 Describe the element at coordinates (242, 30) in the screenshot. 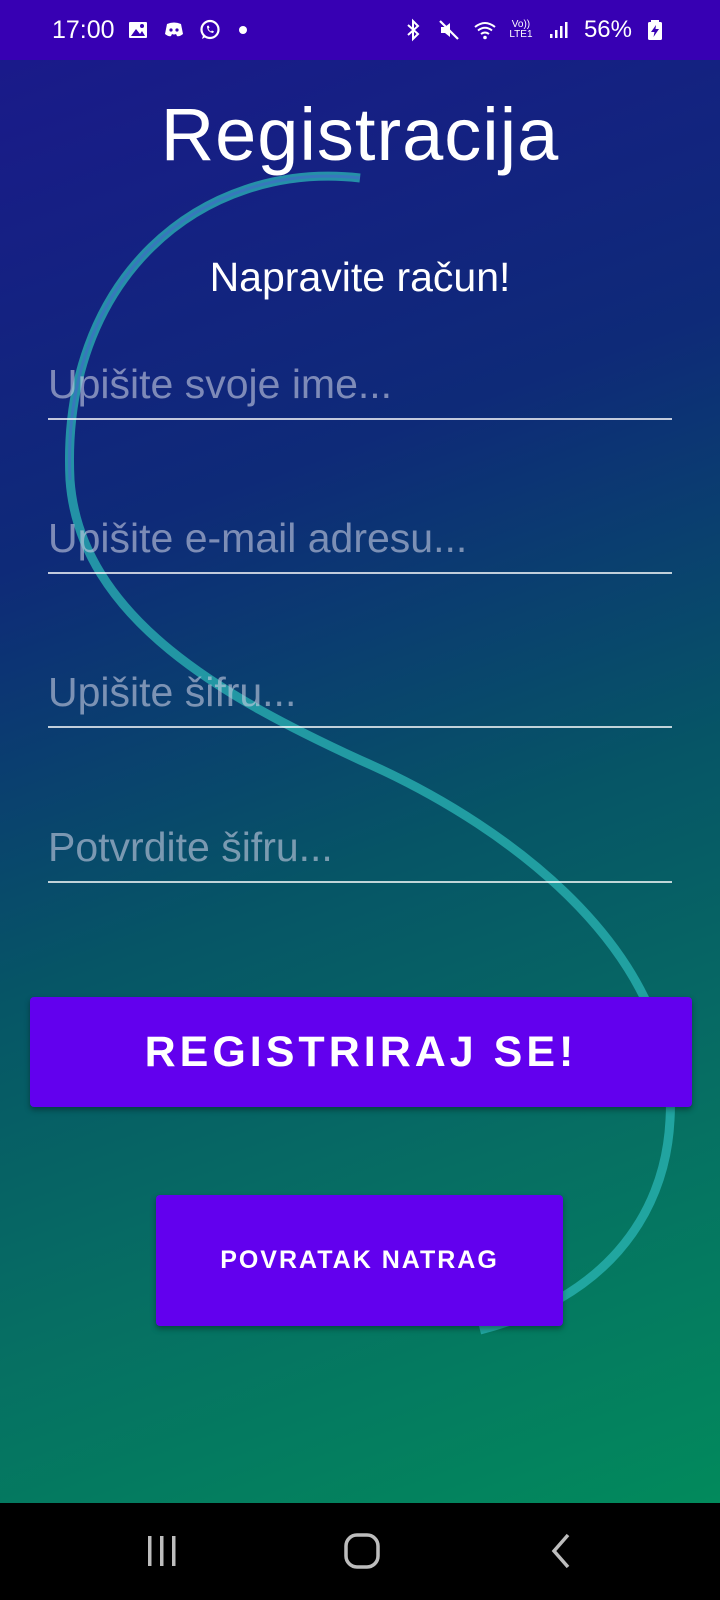

I see `notification-dot-icon` at that location.